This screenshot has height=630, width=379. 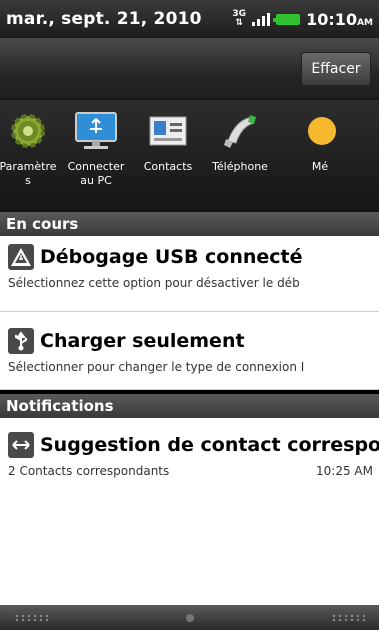 What do you see at coordinates (320, 131) in the screenshot?
I see `weather-icon` at bounding box center [320, 131].